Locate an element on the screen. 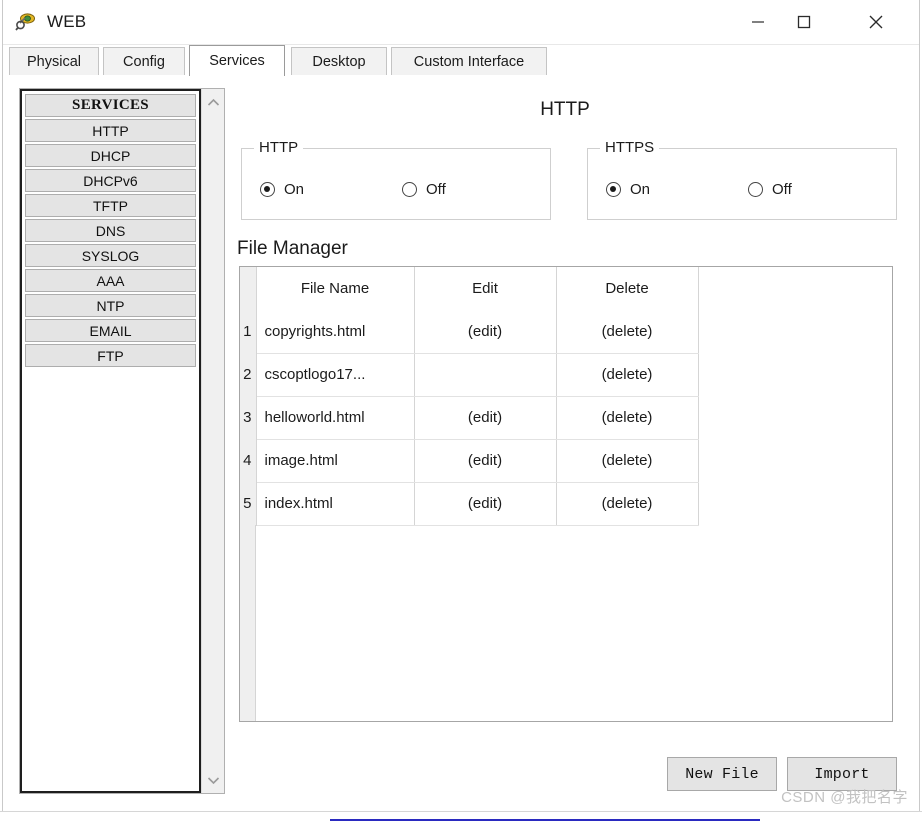 Image resolution: width=922 pixels, height=821 pixels. file-name: index.html is located at coordinates (335, 504).